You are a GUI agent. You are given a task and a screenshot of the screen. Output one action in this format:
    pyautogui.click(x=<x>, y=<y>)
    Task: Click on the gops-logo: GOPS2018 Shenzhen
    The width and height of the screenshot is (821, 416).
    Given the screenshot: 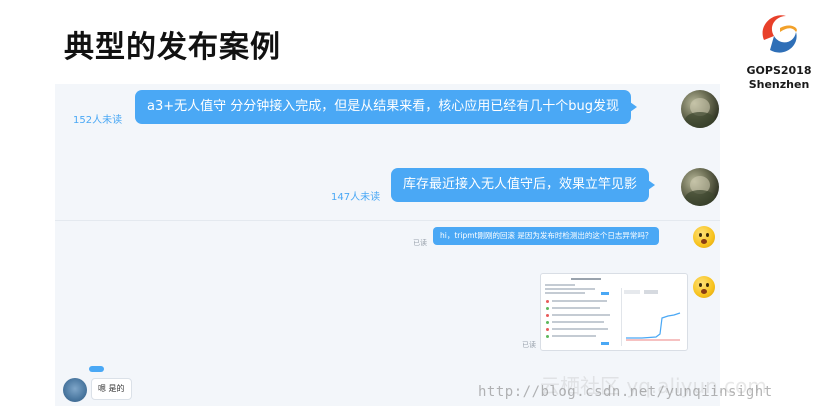 What is the action you would take?
    pyautogui.click(x=779, y=49)
    